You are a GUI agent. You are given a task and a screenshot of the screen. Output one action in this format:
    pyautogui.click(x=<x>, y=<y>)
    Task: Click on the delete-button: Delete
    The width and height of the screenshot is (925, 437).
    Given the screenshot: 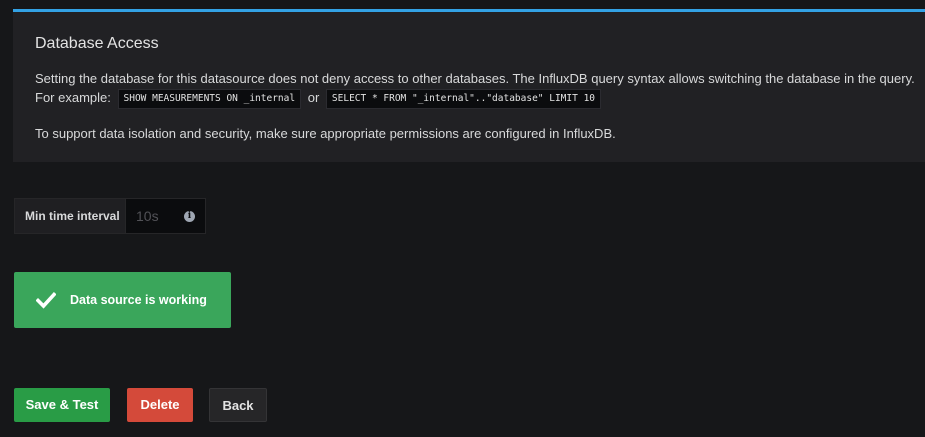 What is the action you would take?
    pyautogui.click(x=160, y=405)
    